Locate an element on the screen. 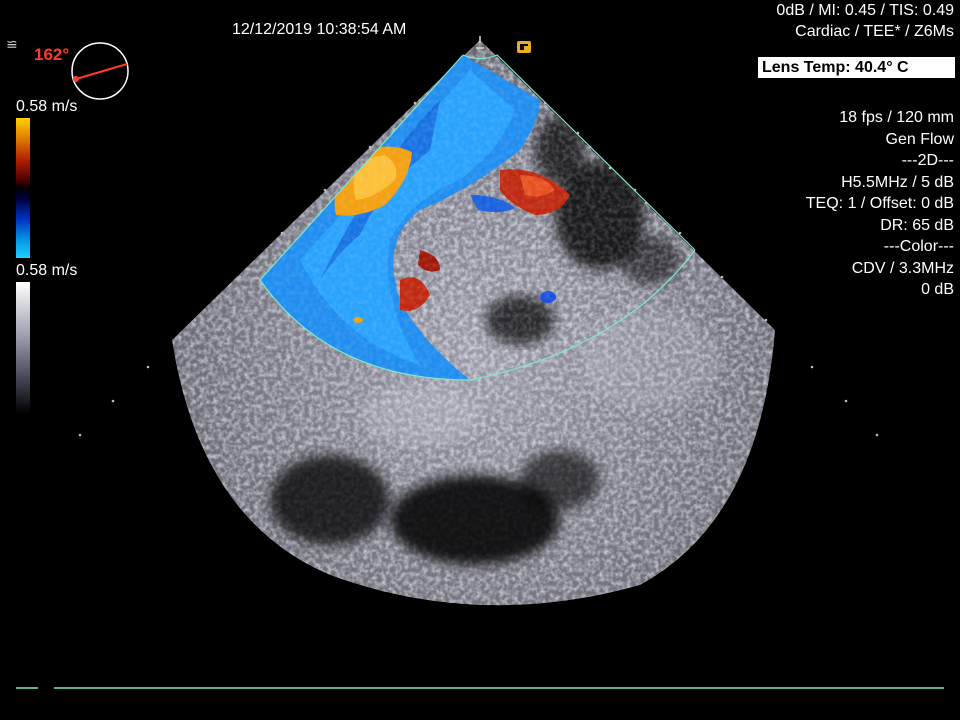 The image size is (960, 720). param-color-gain: 0 dB is located at coordinates (937, 289).